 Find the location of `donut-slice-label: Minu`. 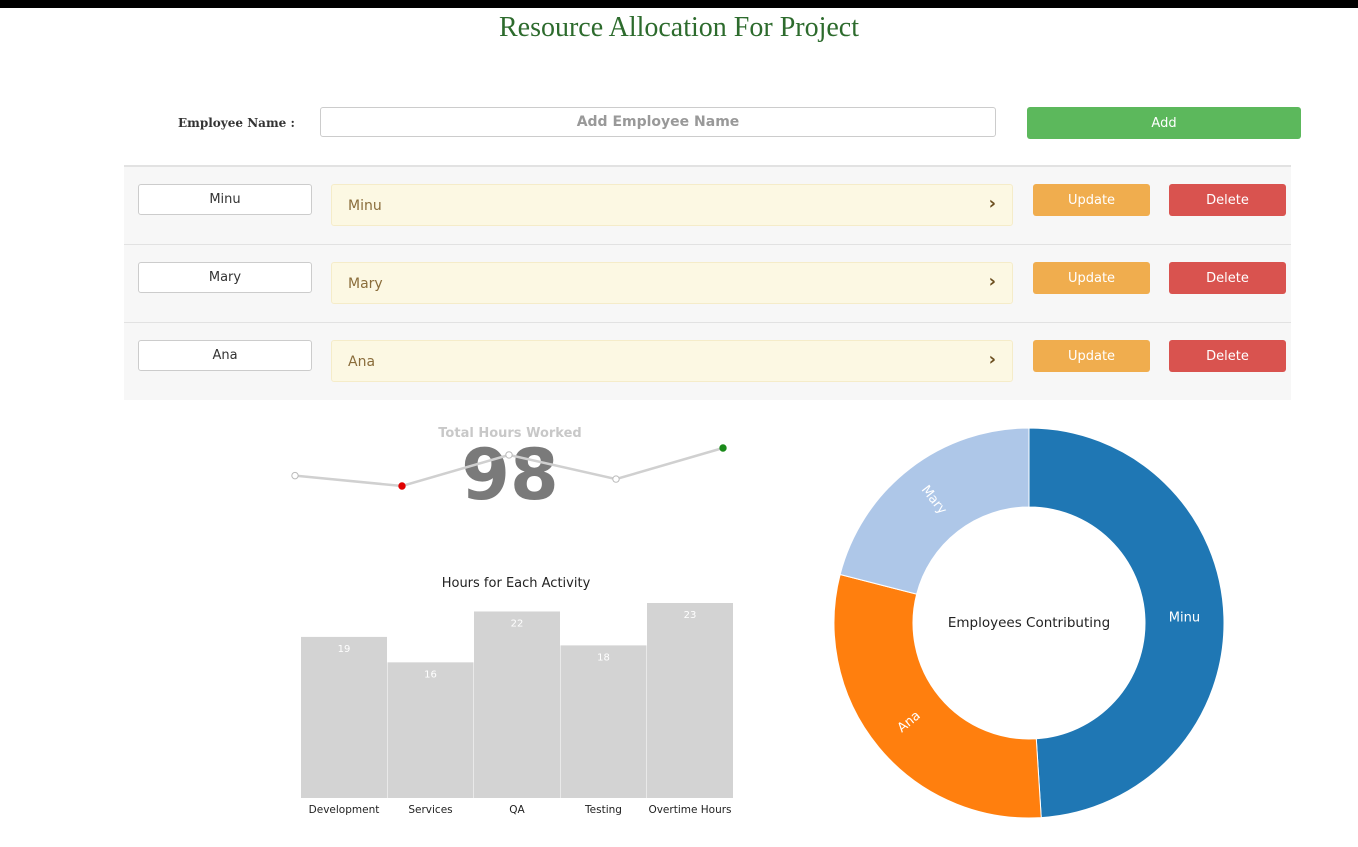

donut-slice-label: Minu is located at coordinates (1184, 618).